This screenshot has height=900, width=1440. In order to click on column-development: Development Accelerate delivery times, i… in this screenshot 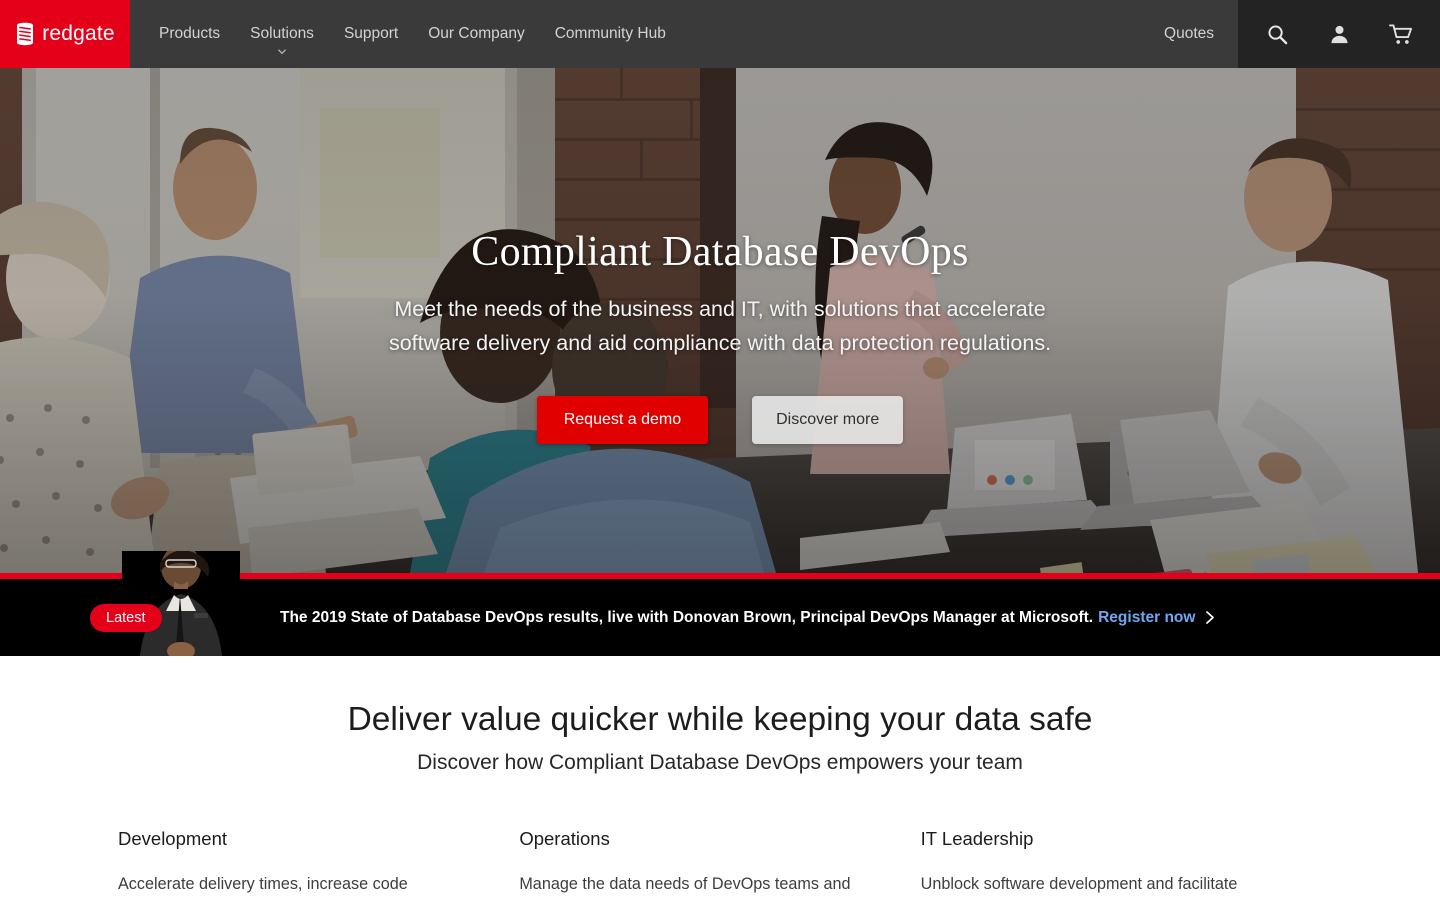, I will do `click(318, 864)`.